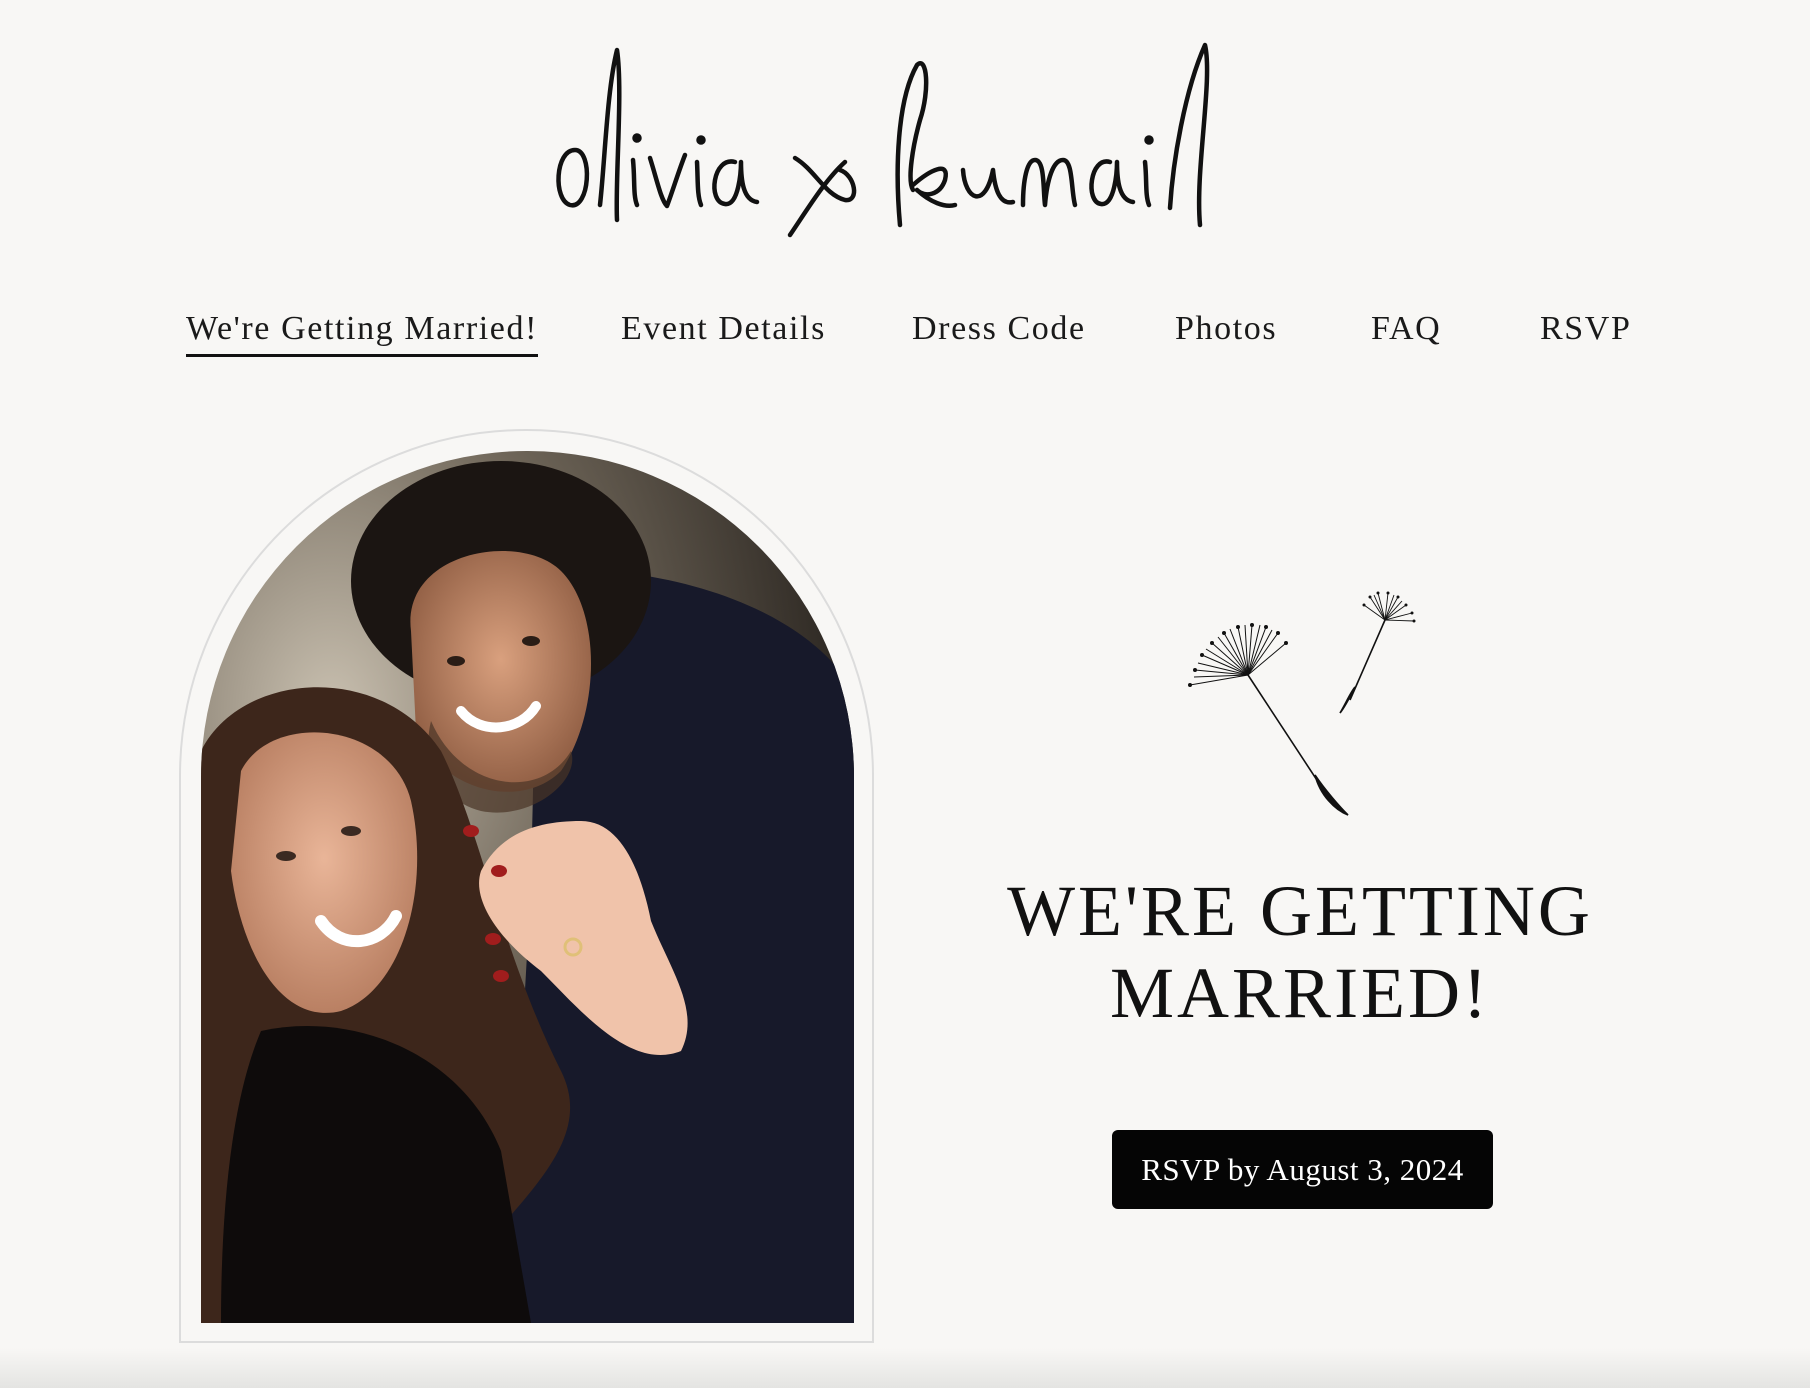 The height and width of the screenshot is (1388, 1810). I want to click on page-bottom-shade, so click(905, 1368).